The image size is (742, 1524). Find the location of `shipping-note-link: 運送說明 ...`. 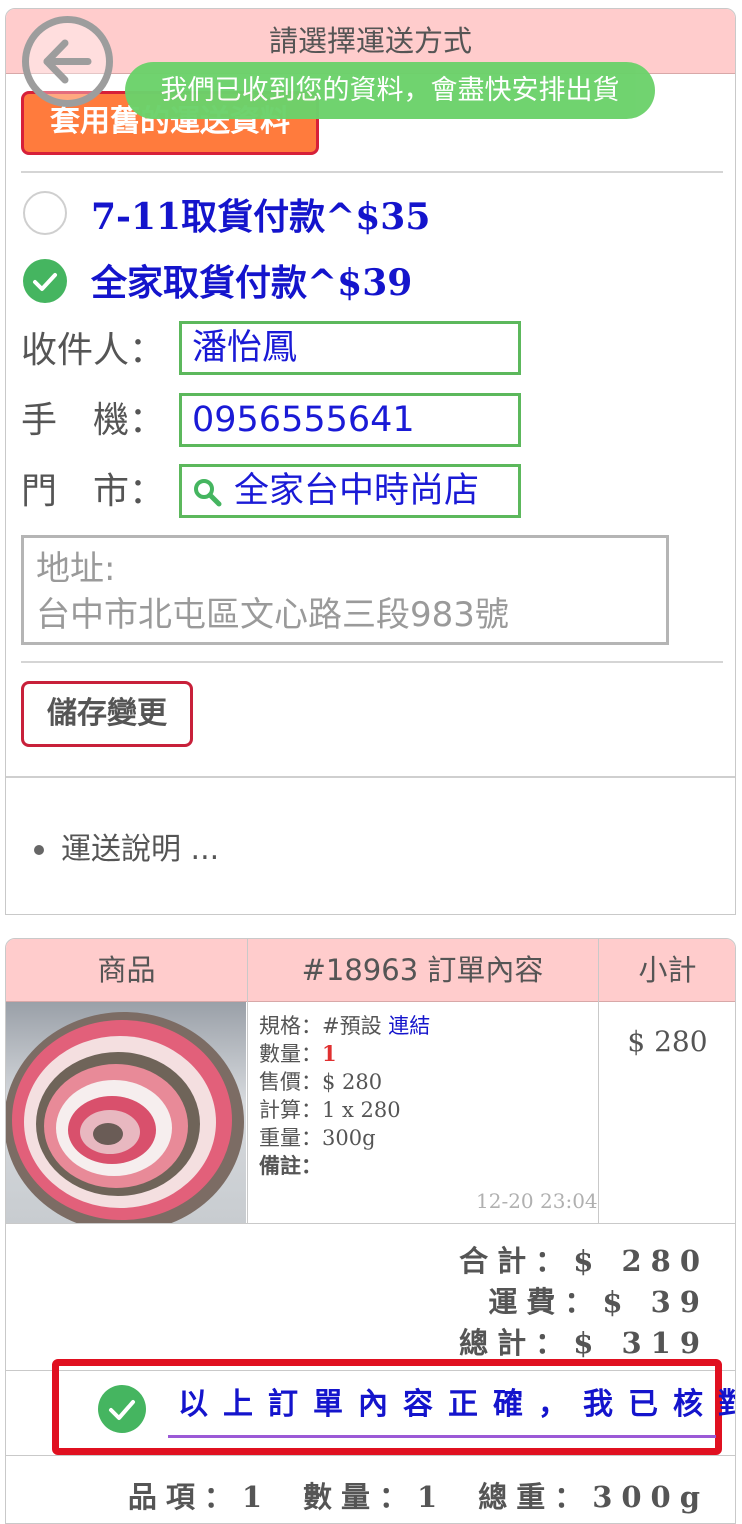

shipping-note-link: 運送說明 ... is located at coordinates (140, 846).